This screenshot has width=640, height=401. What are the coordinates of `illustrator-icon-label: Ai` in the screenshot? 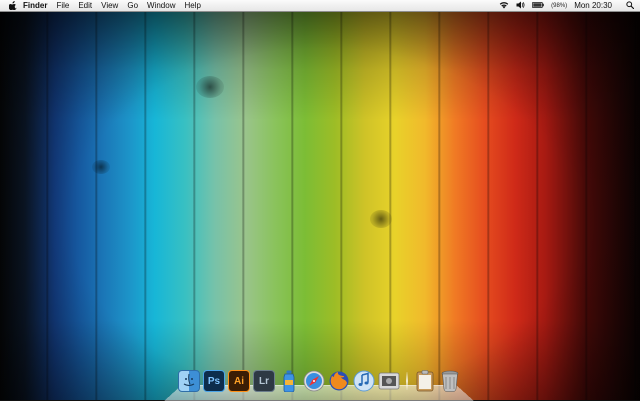 It's located at (239, 381).